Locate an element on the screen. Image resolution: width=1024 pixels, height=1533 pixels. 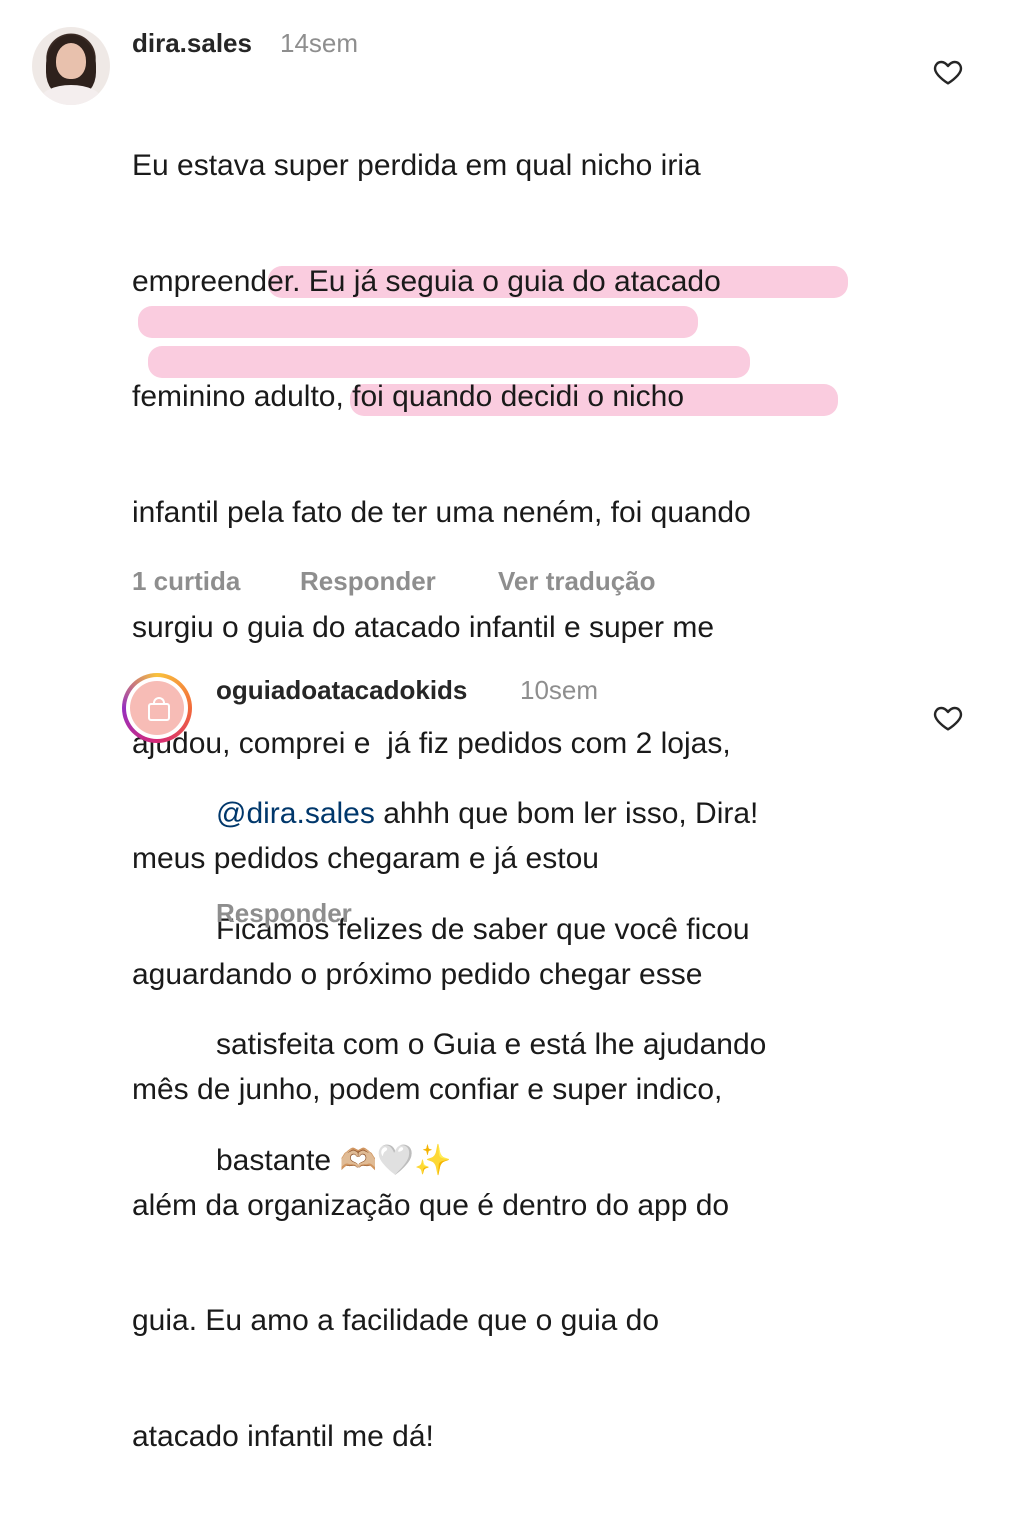
see-translation-button: Ver tradução is located at coordinates (577, 581).